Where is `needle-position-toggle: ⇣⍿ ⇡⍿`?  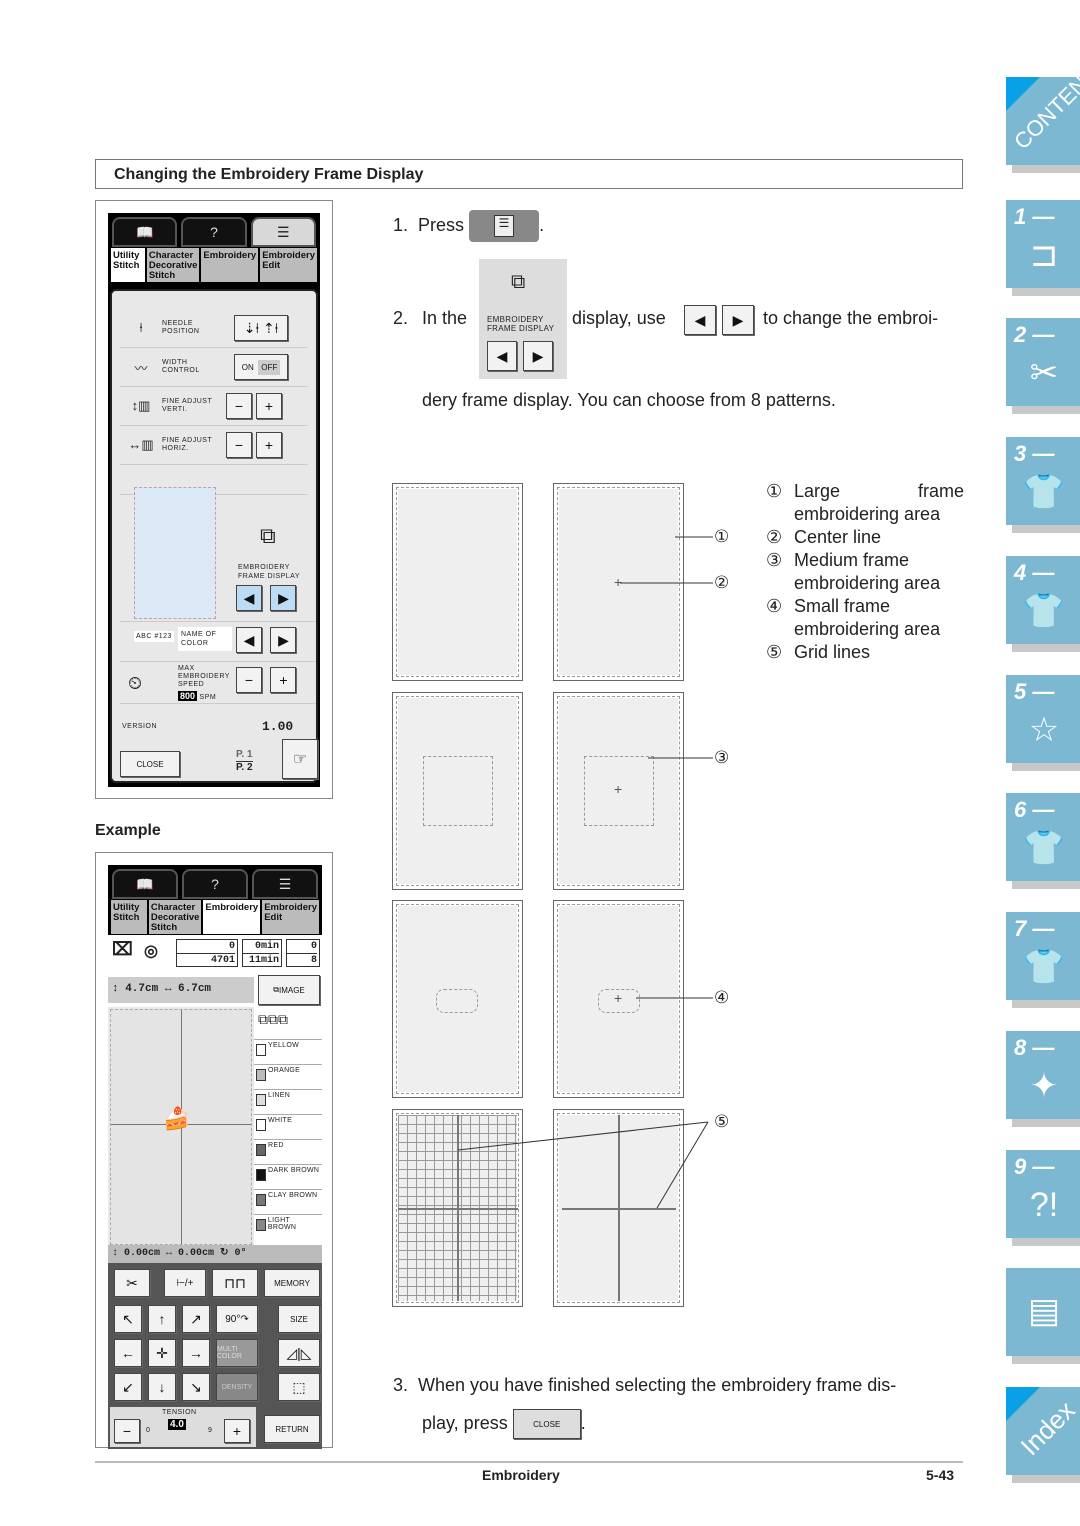 needle-position-toggle: ⇣⍿ ⇡⍿ is located at coordinates (261, 328).